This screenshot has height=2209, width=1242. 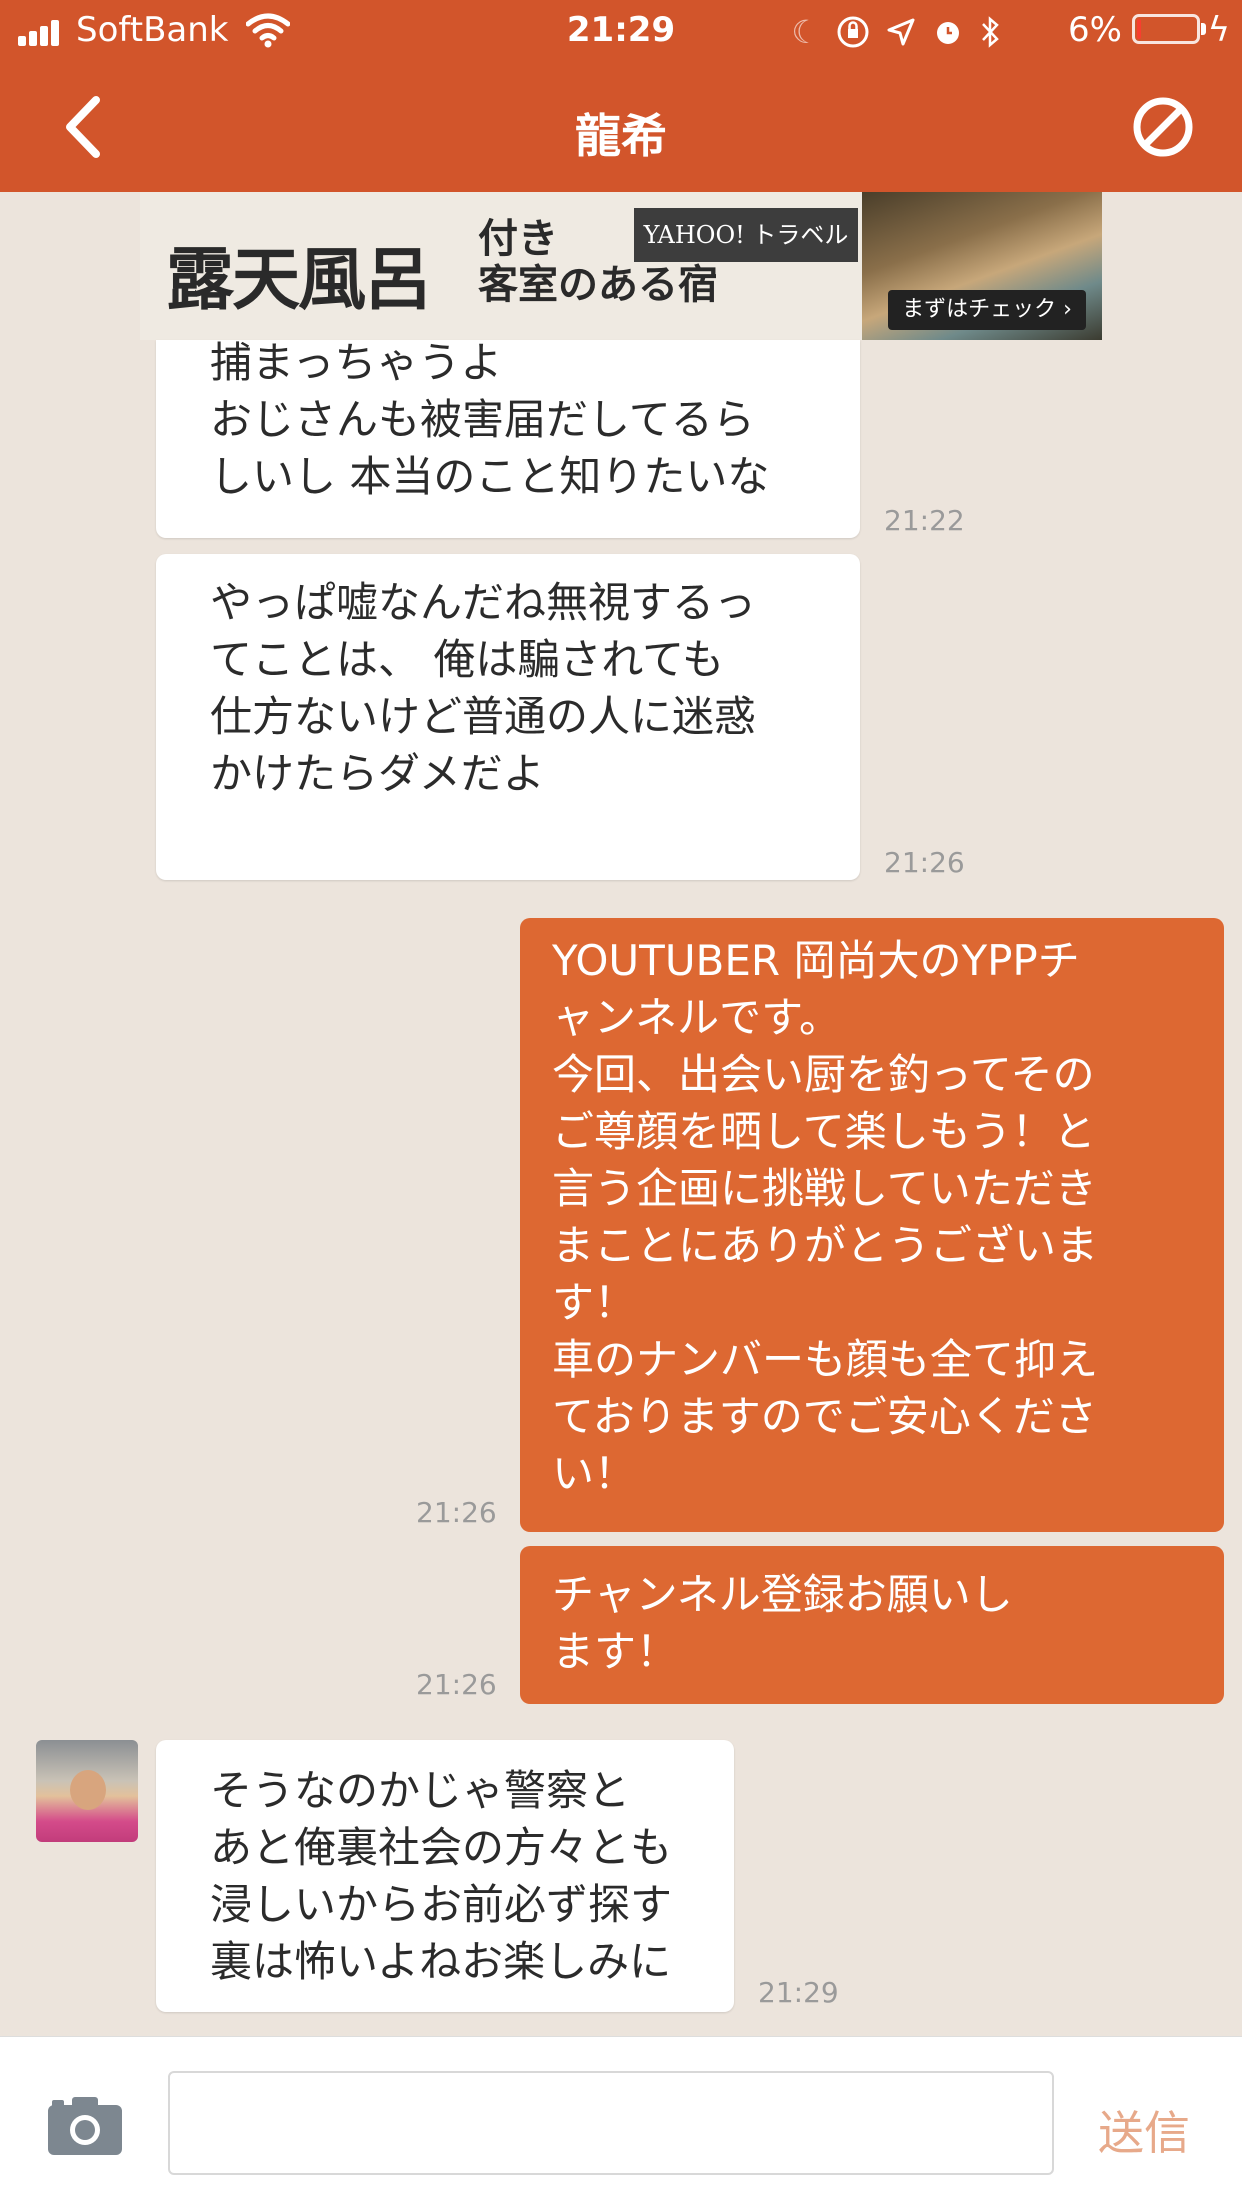 I want to click on message-line: 裏は怖いよねお楽しみに, so click(x=441, y=1961).